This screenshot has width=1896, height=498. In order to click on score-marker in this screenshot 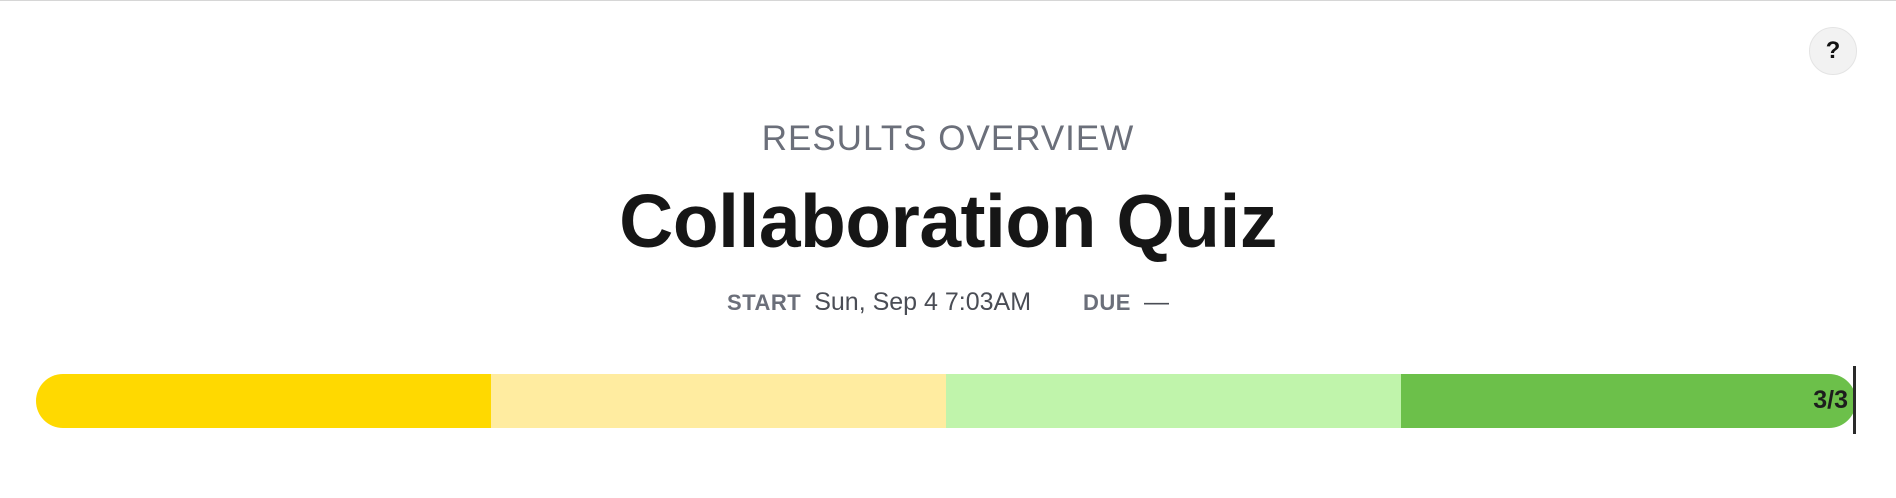, I will do `click(1854, 400)`.